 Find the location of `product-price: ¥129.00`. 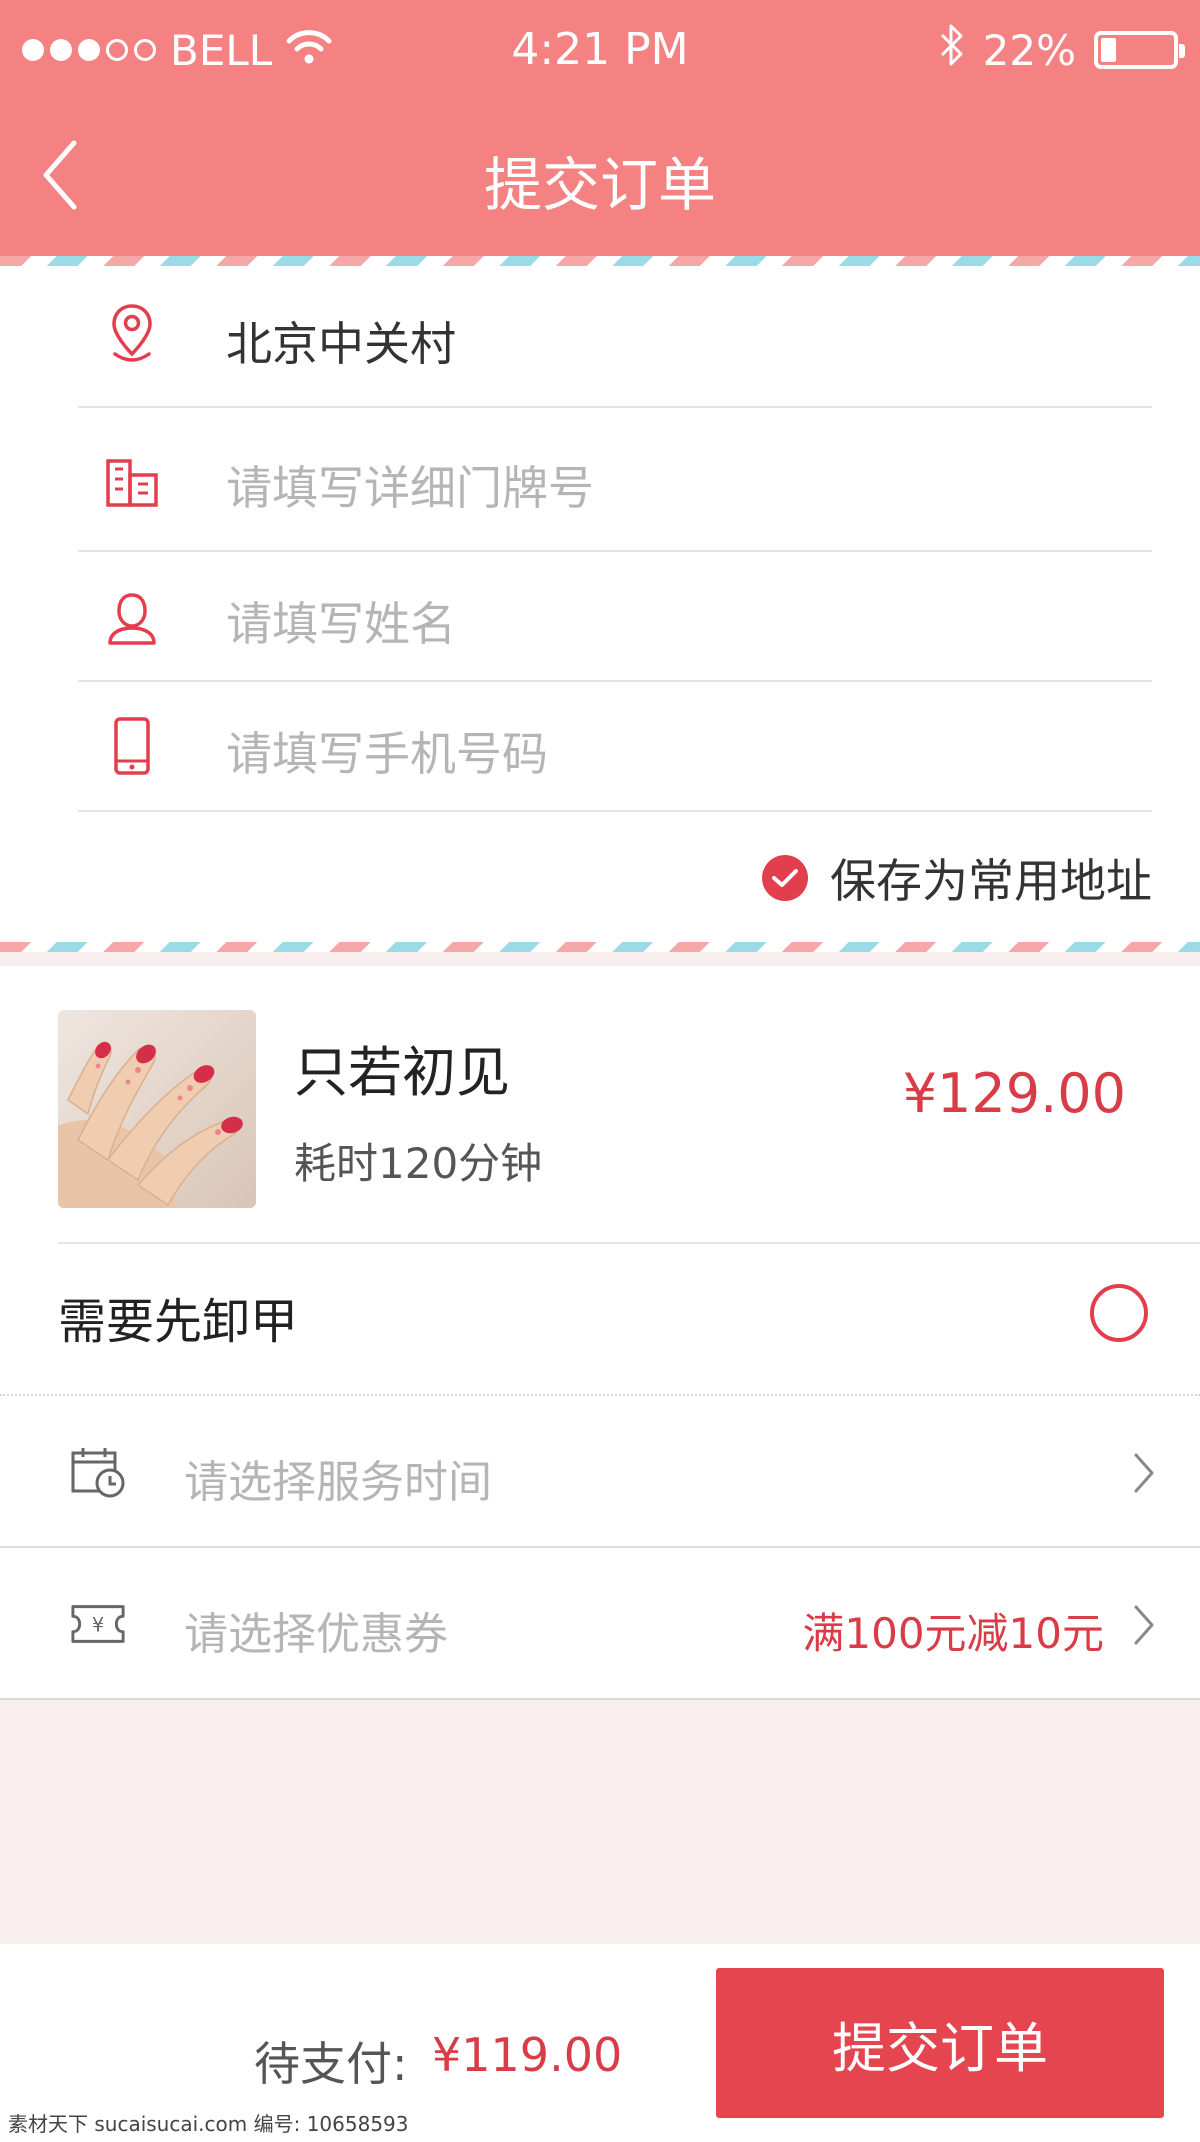

product-price: ¥129.00 is located at coordinates (1014, 1093).